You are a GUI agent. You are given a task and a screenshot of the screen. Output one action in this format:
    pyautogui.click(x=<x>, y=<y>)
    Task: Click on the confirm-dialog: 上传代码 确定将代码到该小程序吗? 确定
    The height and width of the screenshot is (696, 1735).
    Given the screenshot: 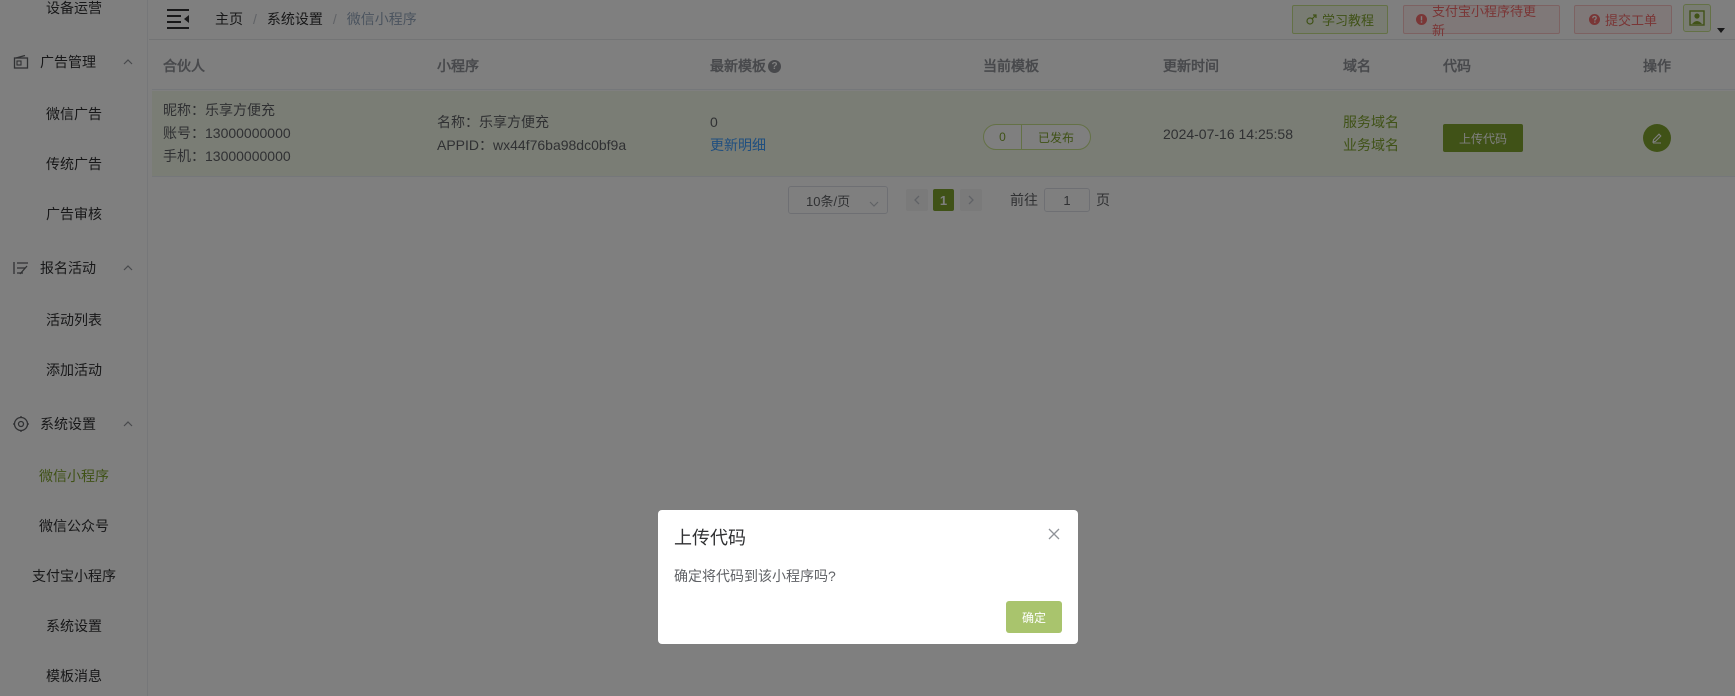 What is the action you would take?
    pyautogui.click(x=868, y=577)
    